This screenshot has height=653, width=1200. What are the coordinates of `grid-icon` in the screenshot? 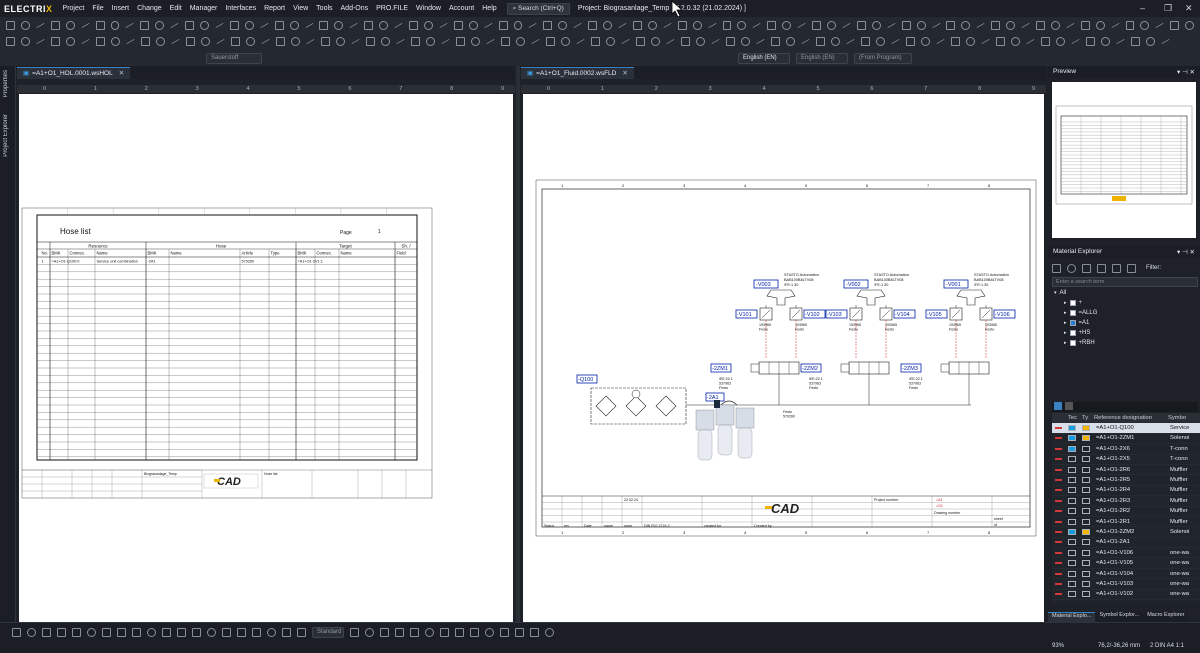 It's located at (1058, 406).